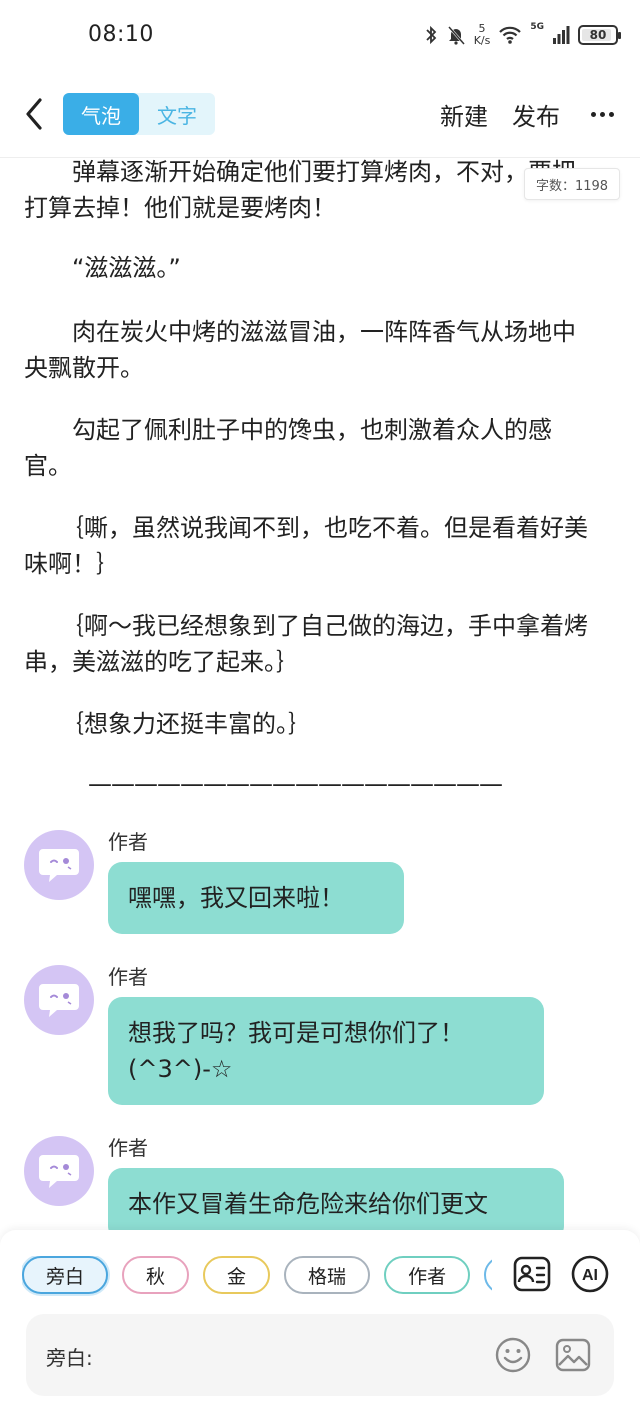 The height and width of the screenshot is (1422, 640). I want to click on image-icon, so click(573, 1355).